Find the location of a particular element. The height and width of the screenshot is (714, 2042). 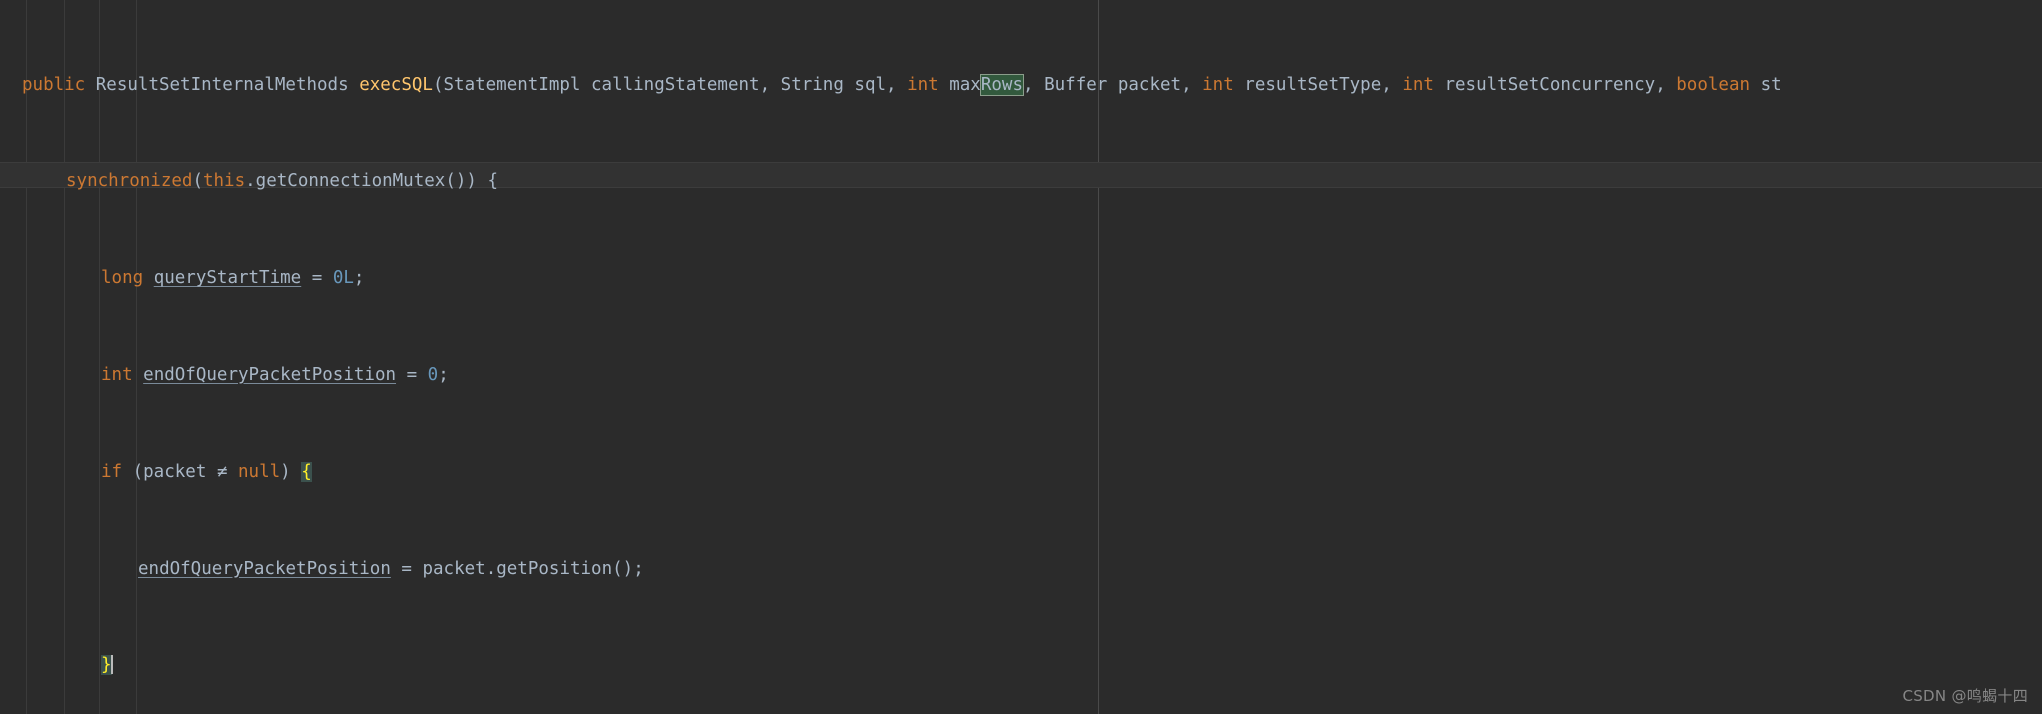

token-comma-1: , is located at coordinates (1034, 84).